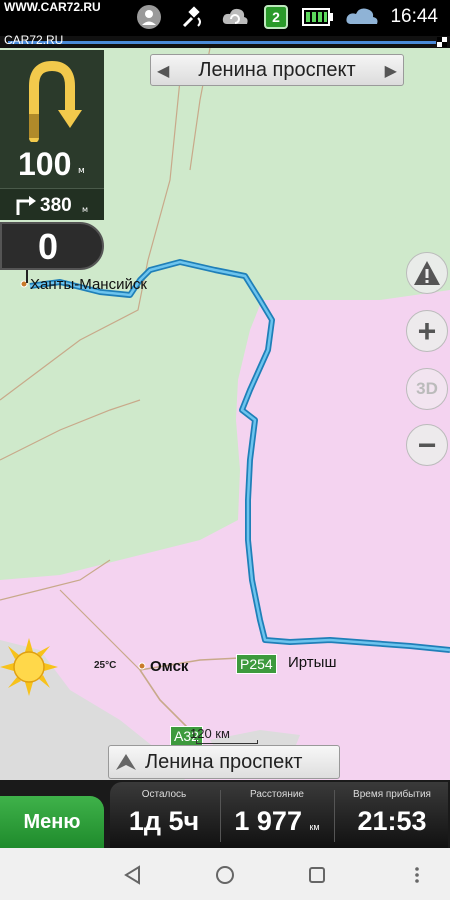 Image resolution: width=450 pixels, height=900 pixels. I want to click on zoom-in-button: +, so click(427, 331).